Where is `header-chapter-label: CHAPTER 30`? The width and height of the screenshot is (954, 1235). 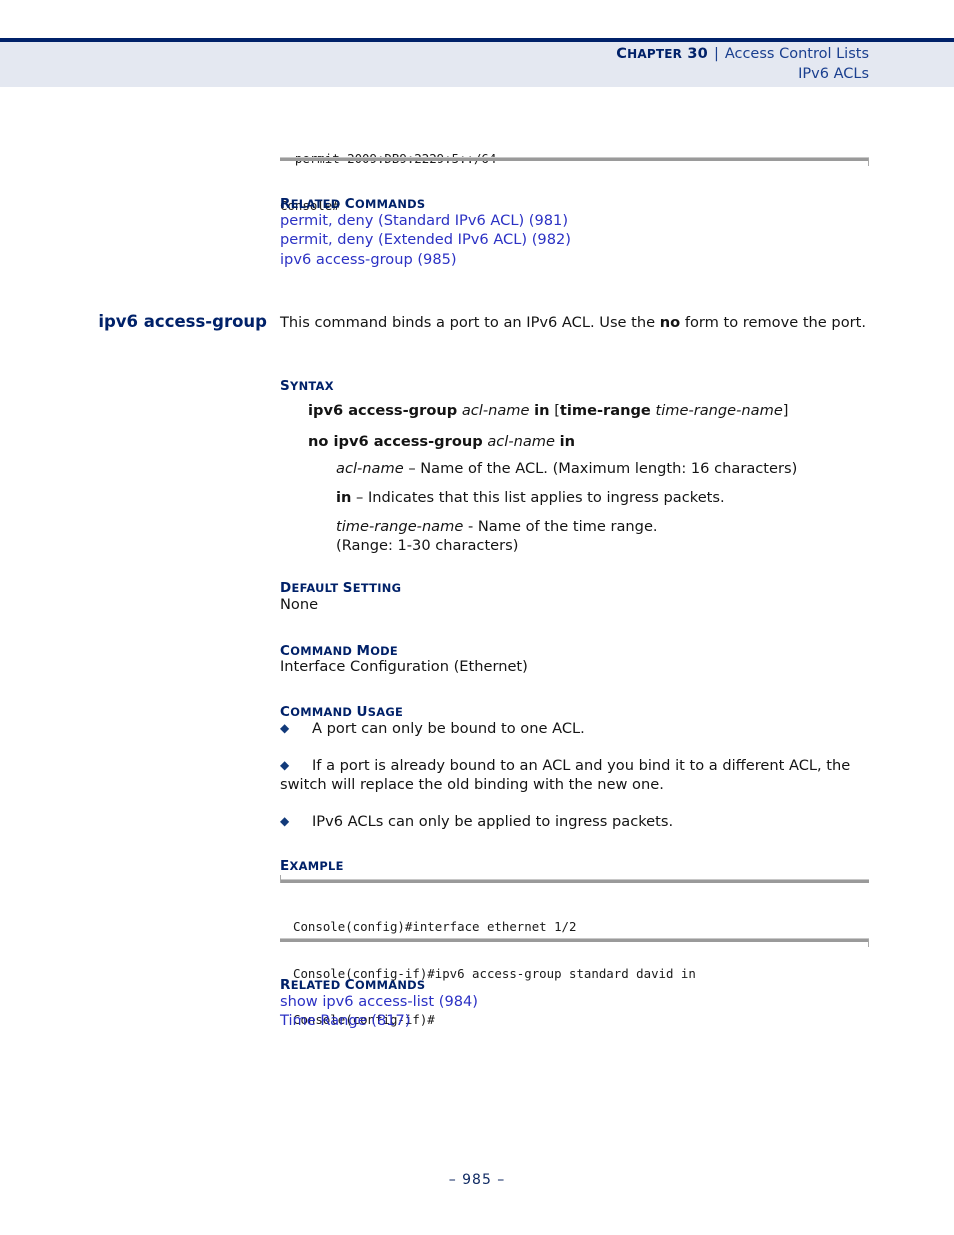 header-chapter-label: CHAPTER 30 is located at coordinates (662, 54).